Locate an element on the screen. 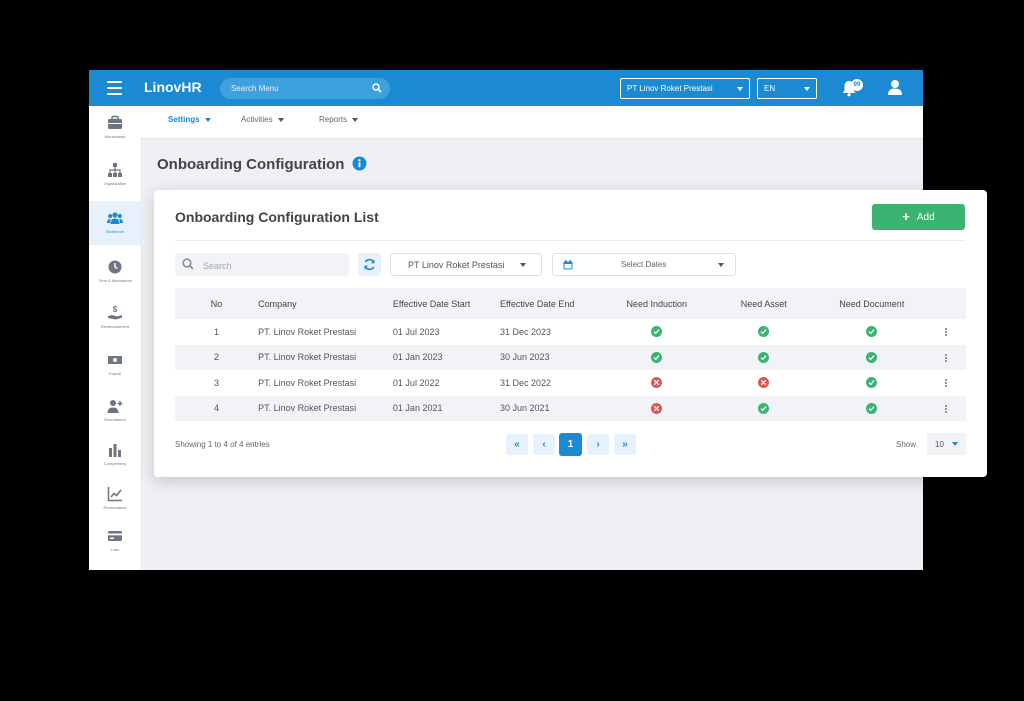 The width and height of the screenshot is (1024, 701). end-date-cell: 30 Jun 2023 is located at coordinates (552, 357).